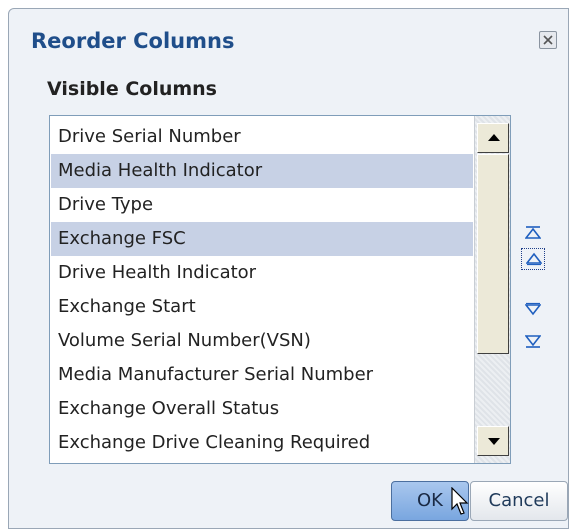 The width and height of the screenshot is (569, 529). Describe the element at coordinates (262, 205) in the screenshot. I see `list-item: Drive Type` at that location.